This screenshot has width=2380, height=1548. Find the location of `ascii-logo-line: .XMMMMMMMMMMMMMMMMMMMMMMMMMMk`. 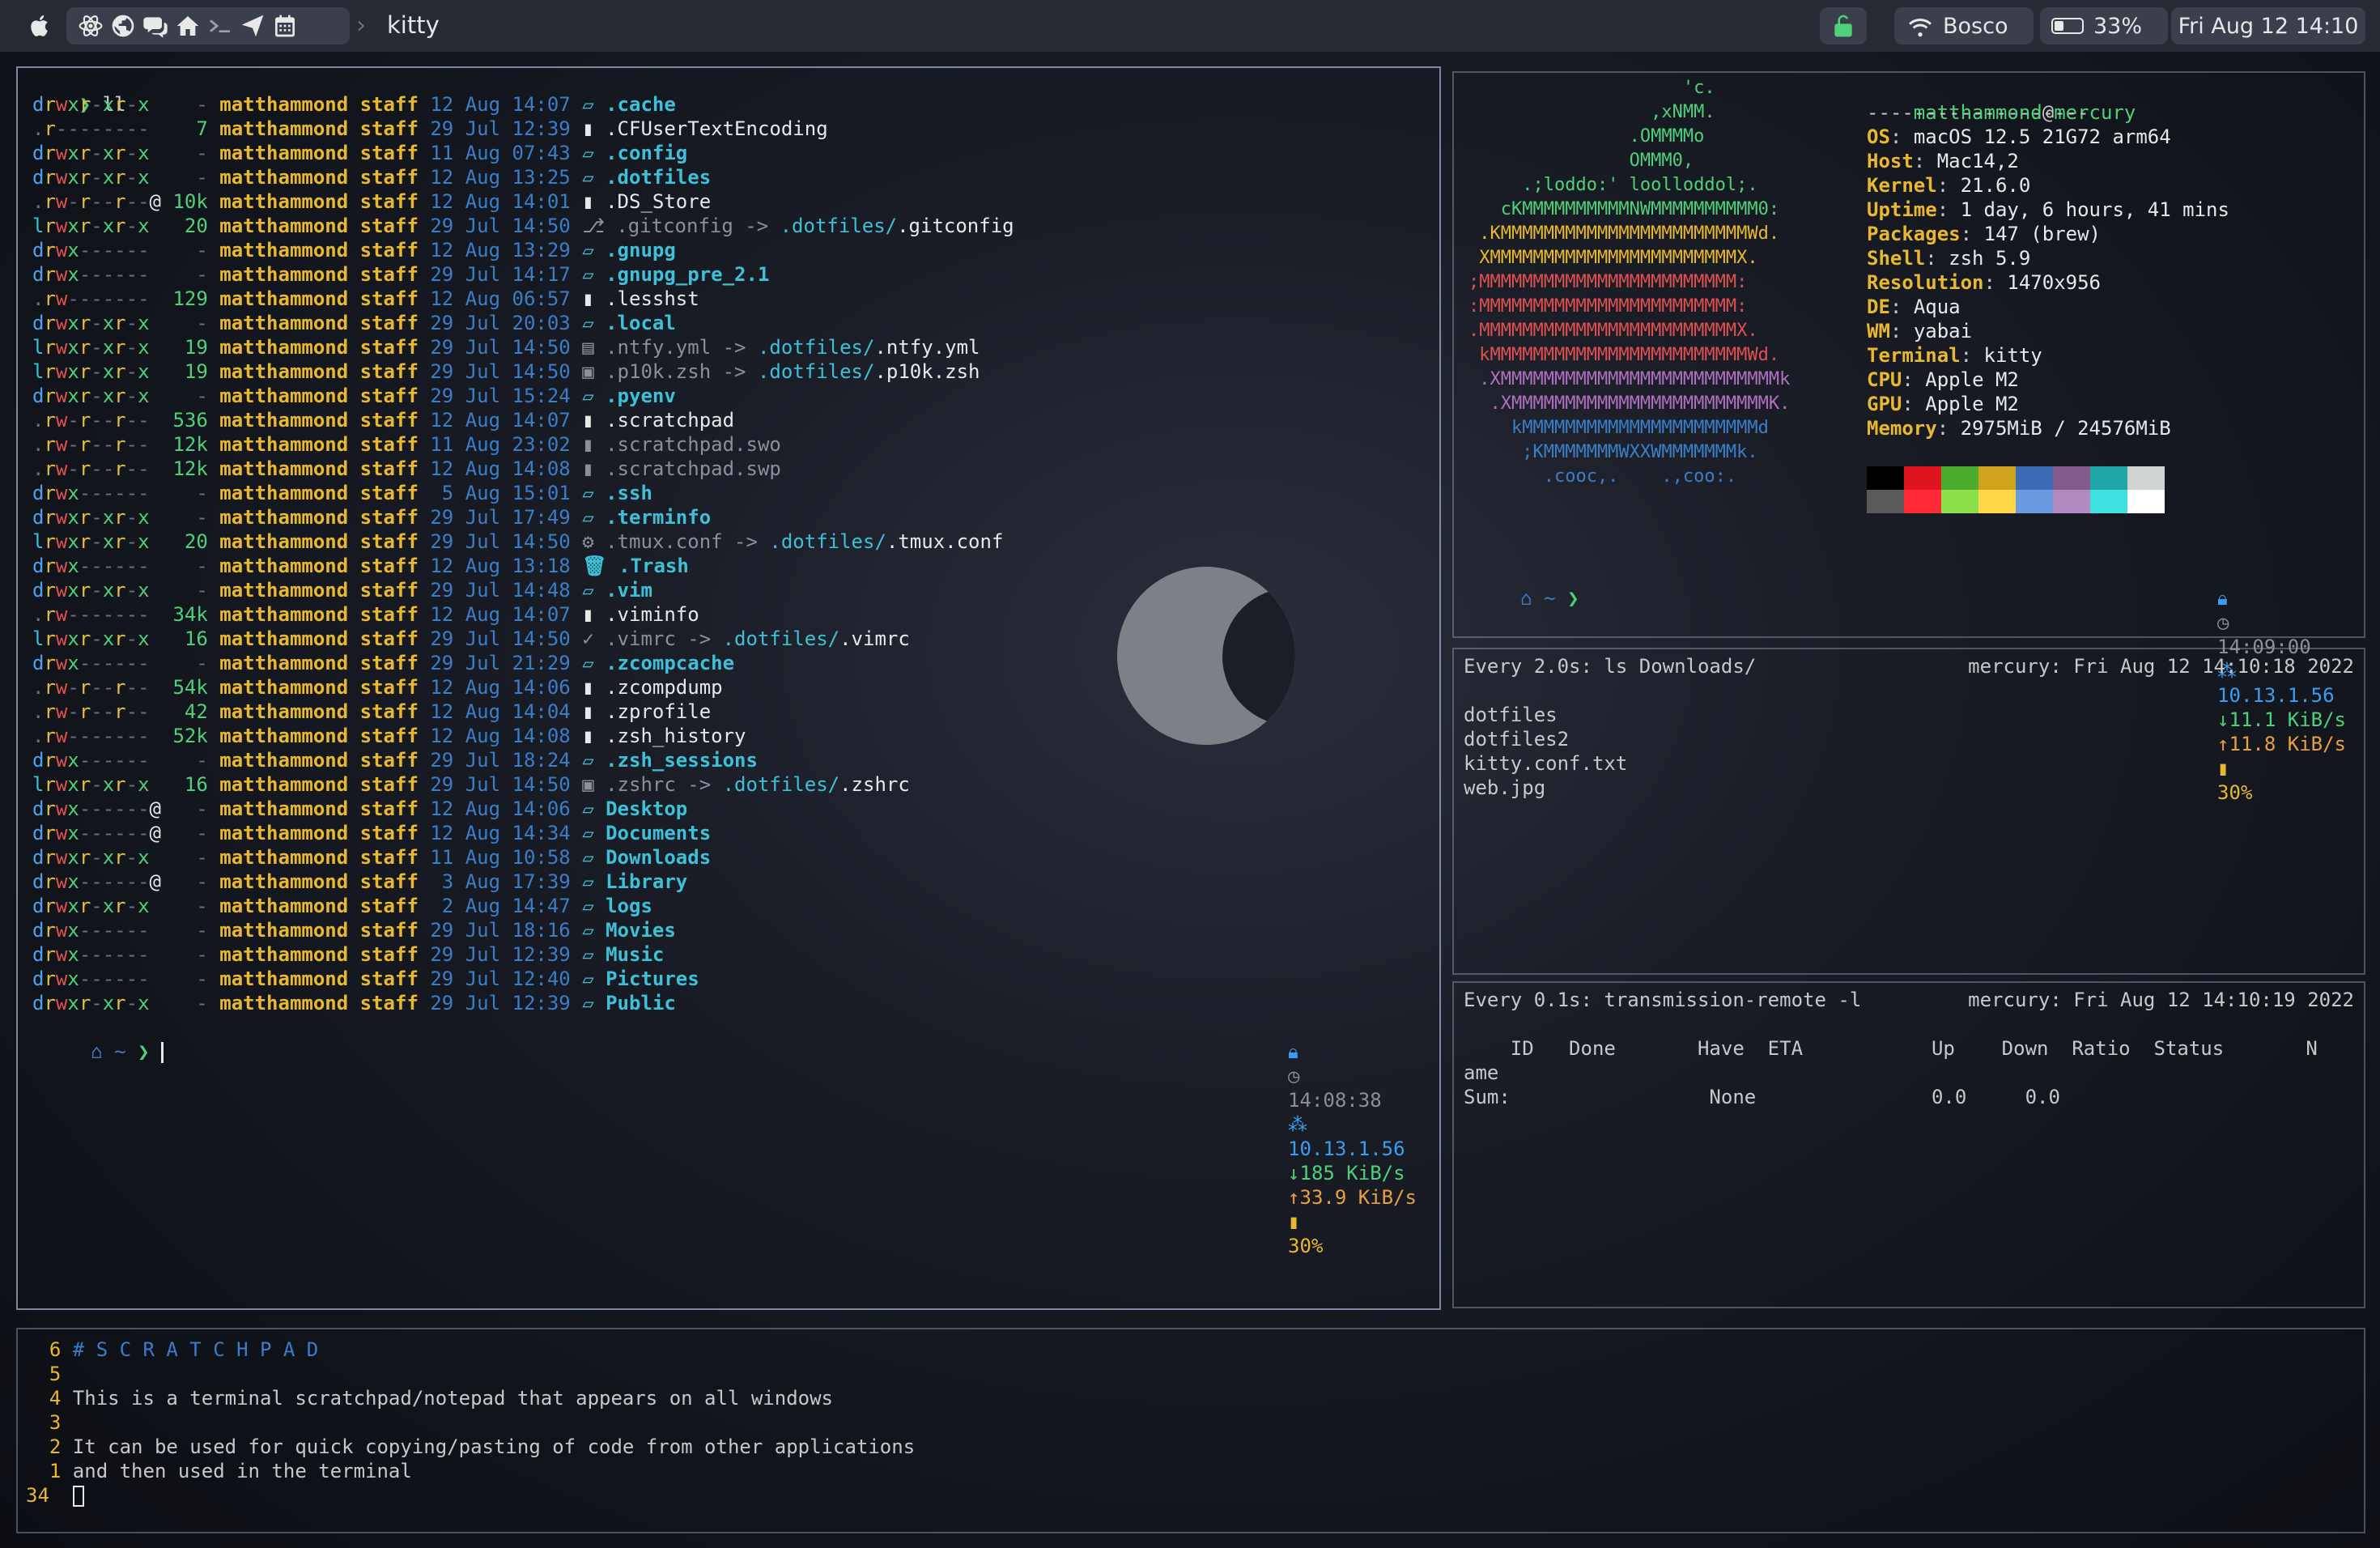

ascii-logo-line: .XMMMMMMMMMMMMMMMMMMMMMMMMMMk is located at coordinates (1629, 379).